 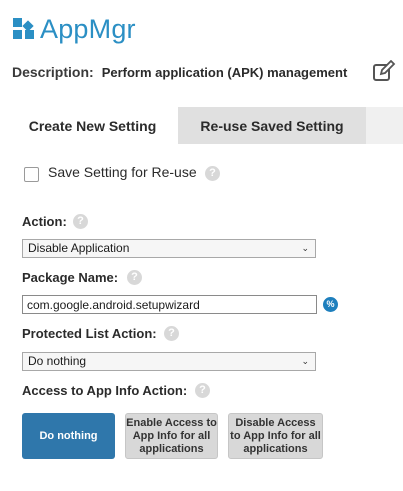 I want to click on action-select: Disable Application ⌄, so click(x=169, y=248).